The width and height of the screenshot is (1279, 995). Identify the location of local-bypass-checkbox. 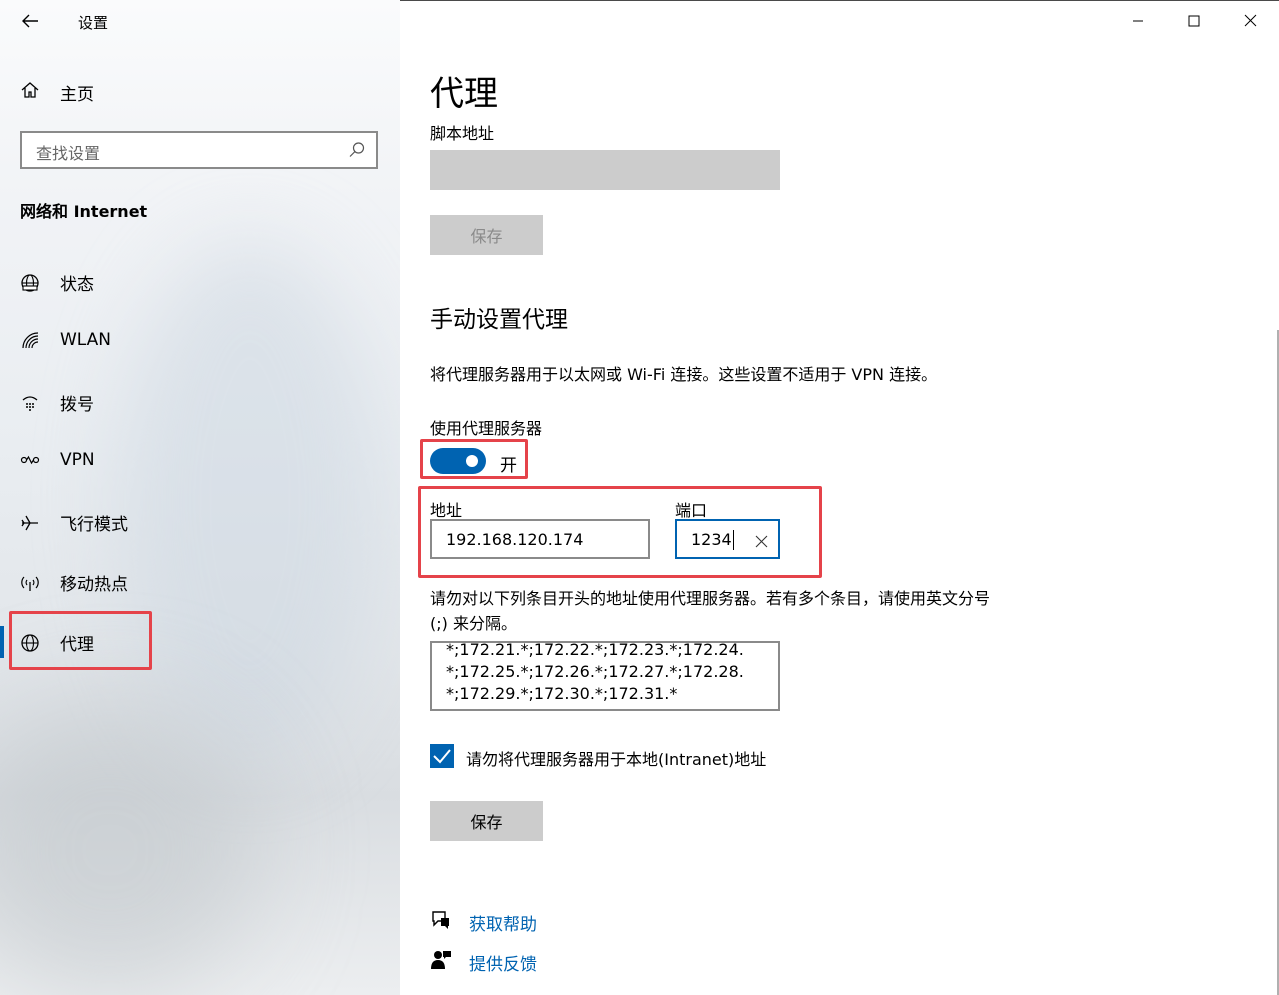
(442, 756).